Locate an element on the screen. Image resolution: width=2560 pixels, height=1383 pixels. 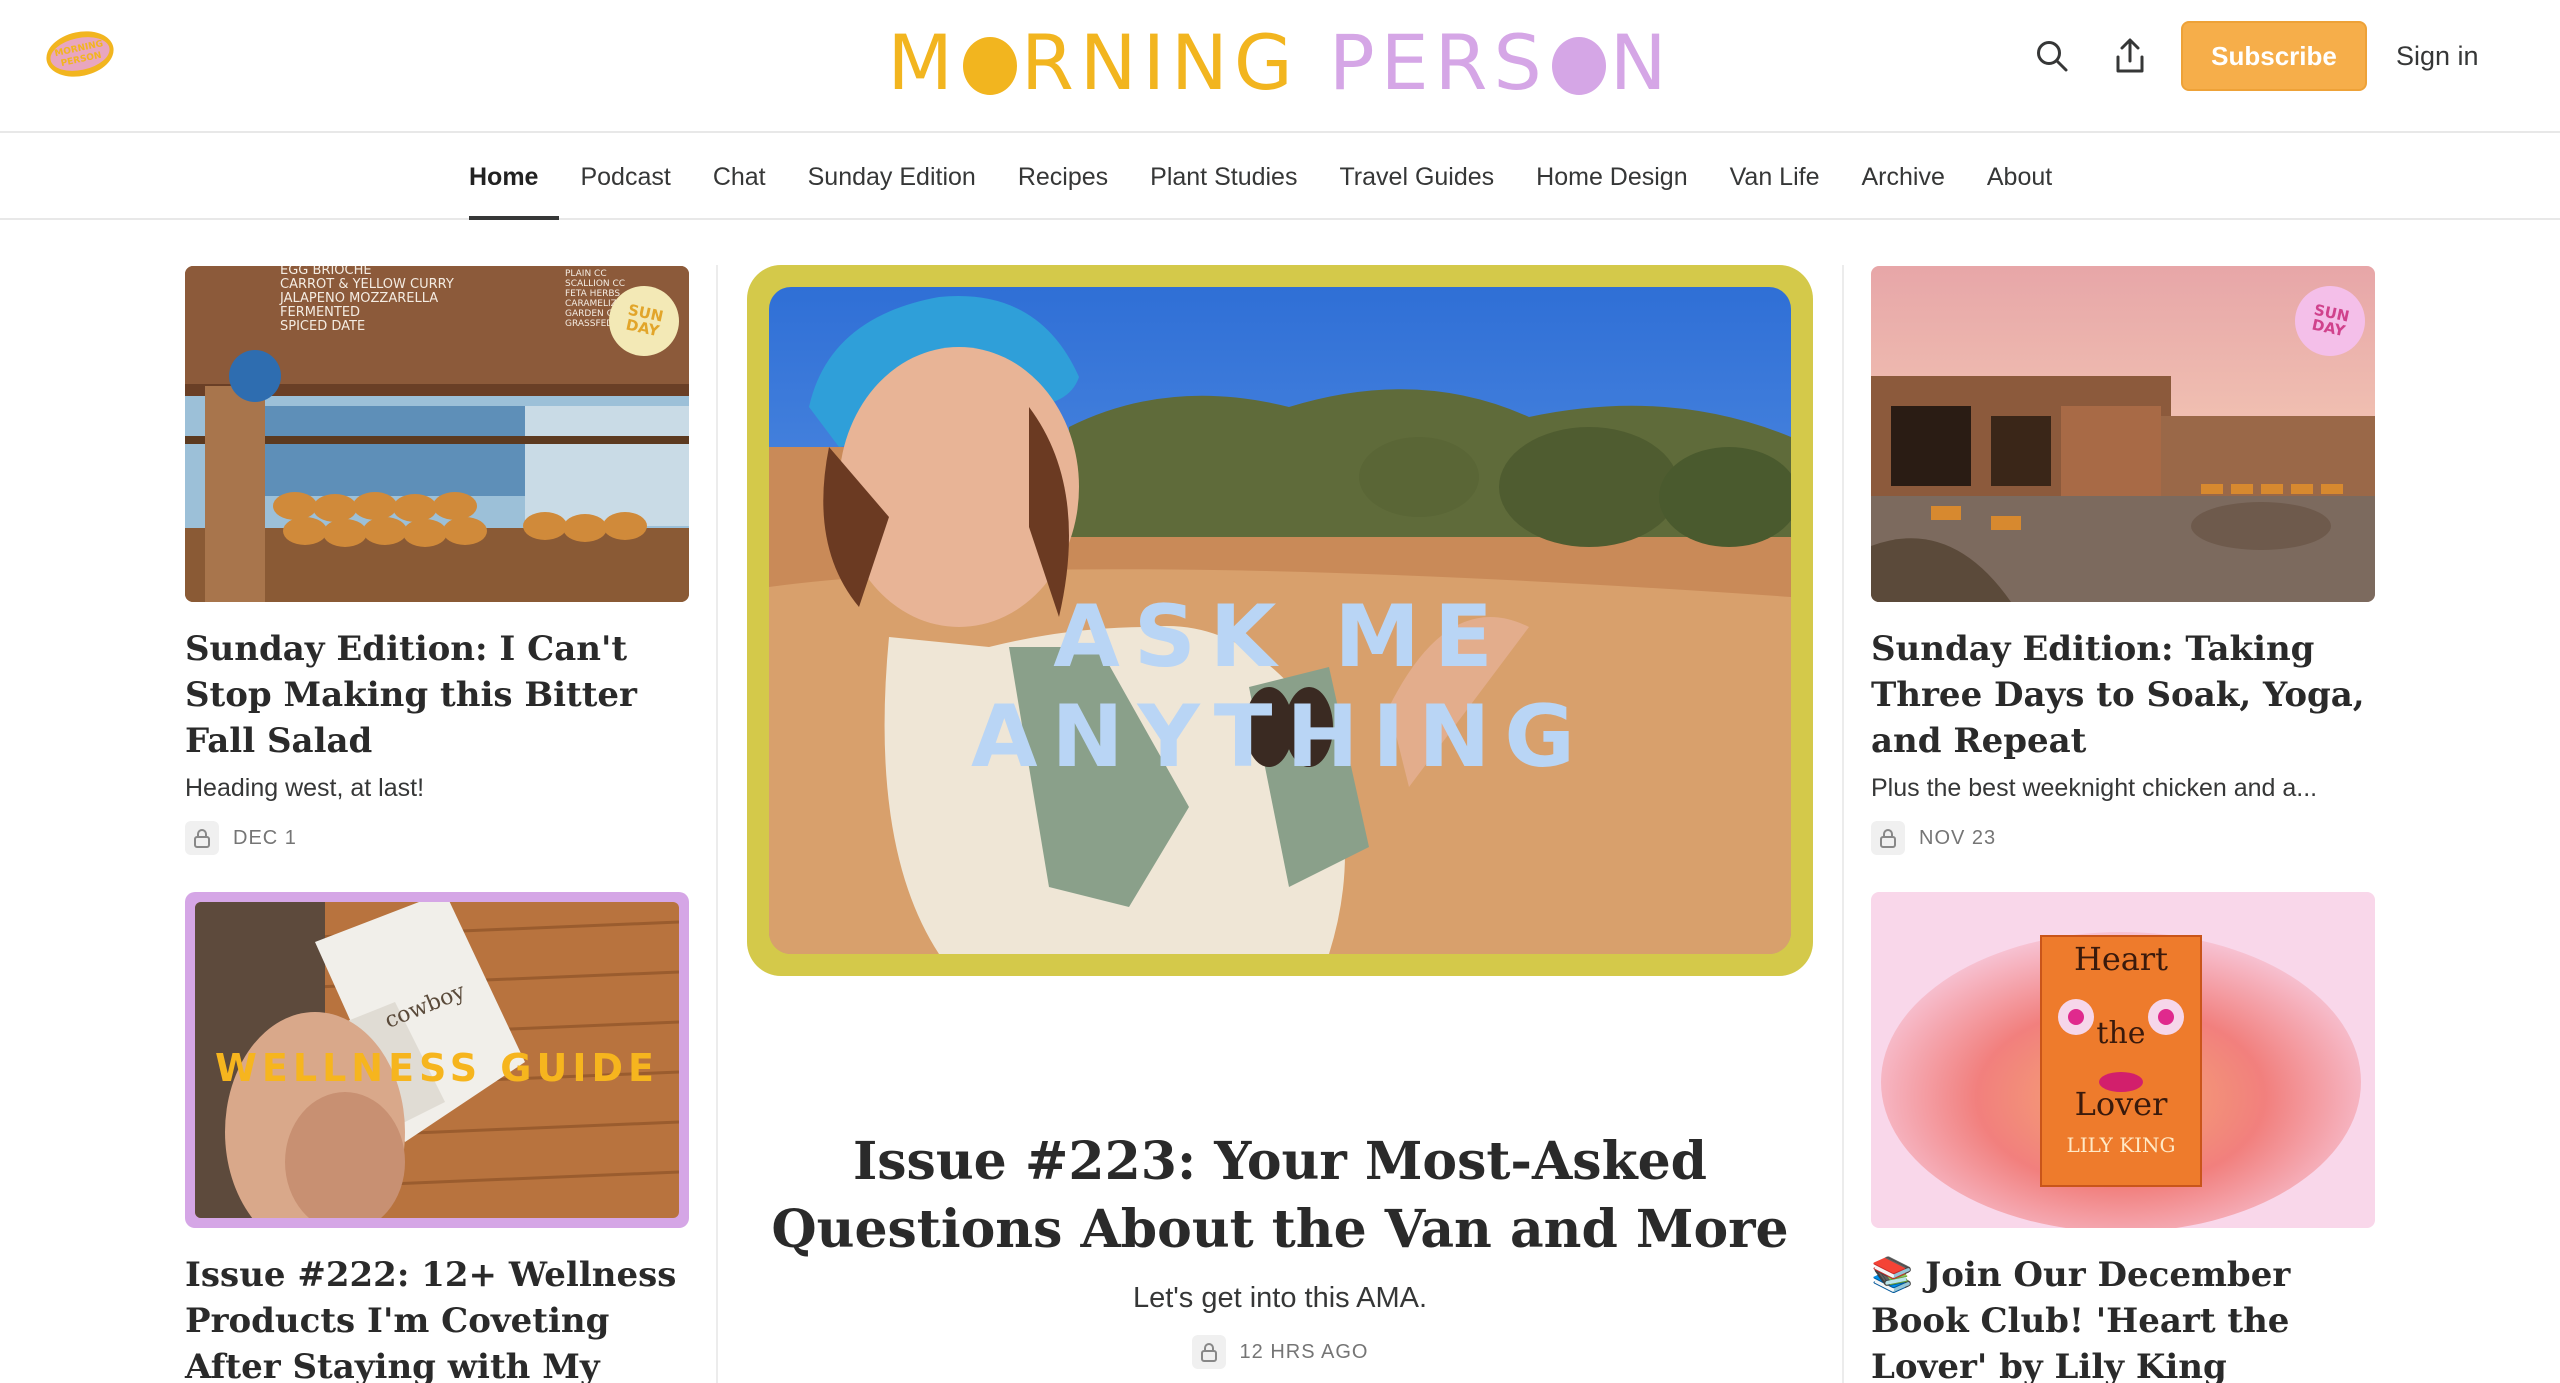
site-wordmark: M RNING PERS N is located at coordinates (1280, 62).